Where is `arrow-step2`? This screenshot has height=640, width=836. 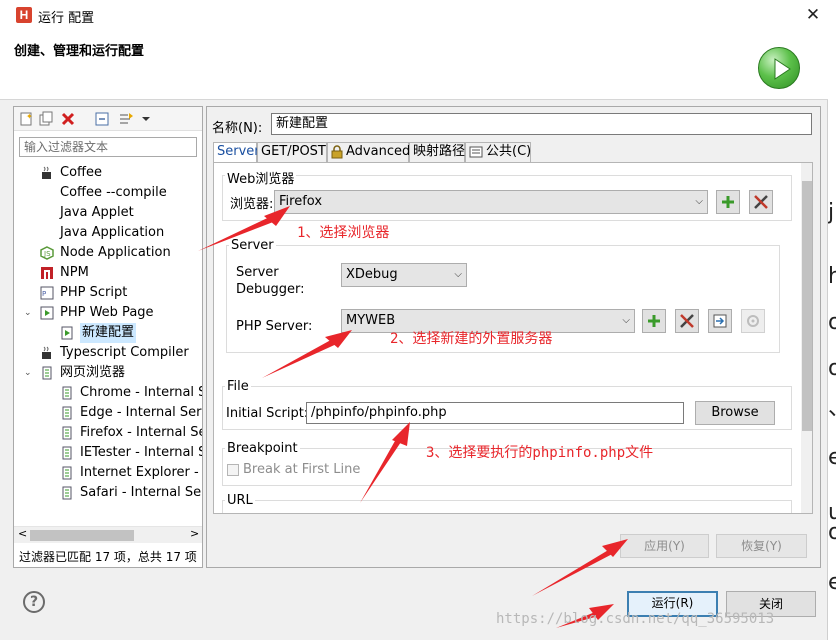
arrow-step2 is located at coordinates (307, 354).